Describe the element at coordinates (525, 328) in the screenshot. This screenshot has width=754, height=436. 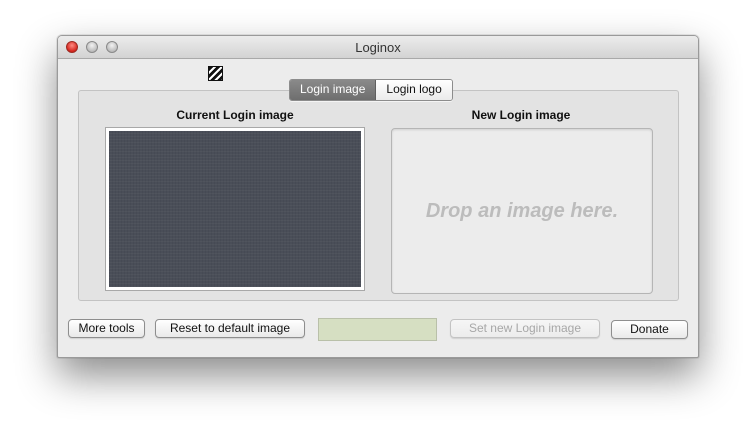
I see `set-new-login-image-button: Set new Login image` at that location.